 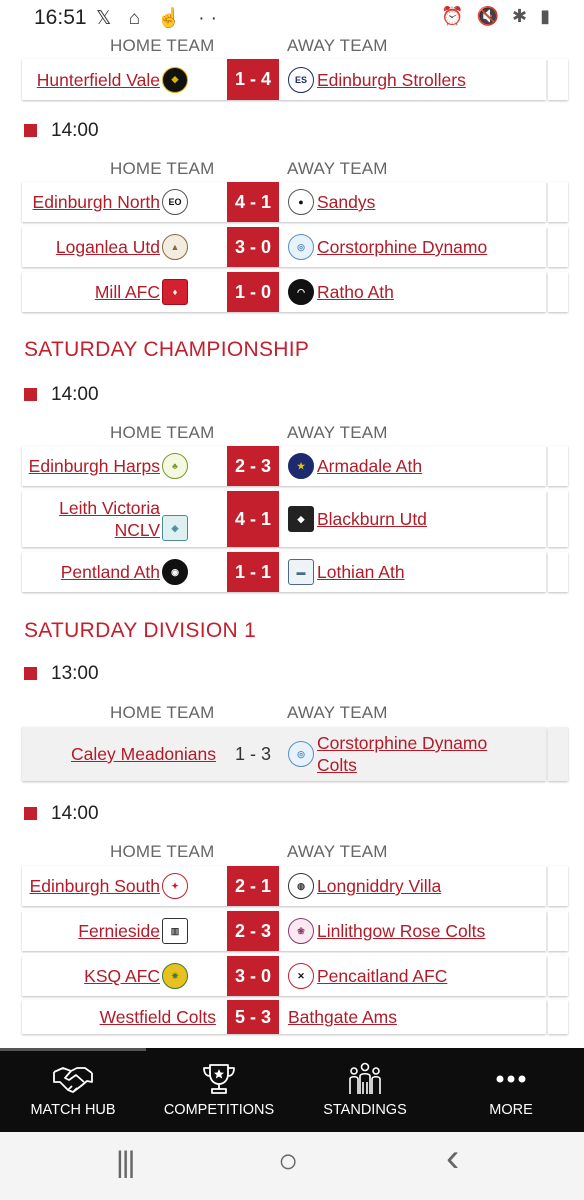 What do you see at coordinates (301, 931) in the screenshot?
I see `team-crest-icon: ❀` at bounding box center [301, 931].